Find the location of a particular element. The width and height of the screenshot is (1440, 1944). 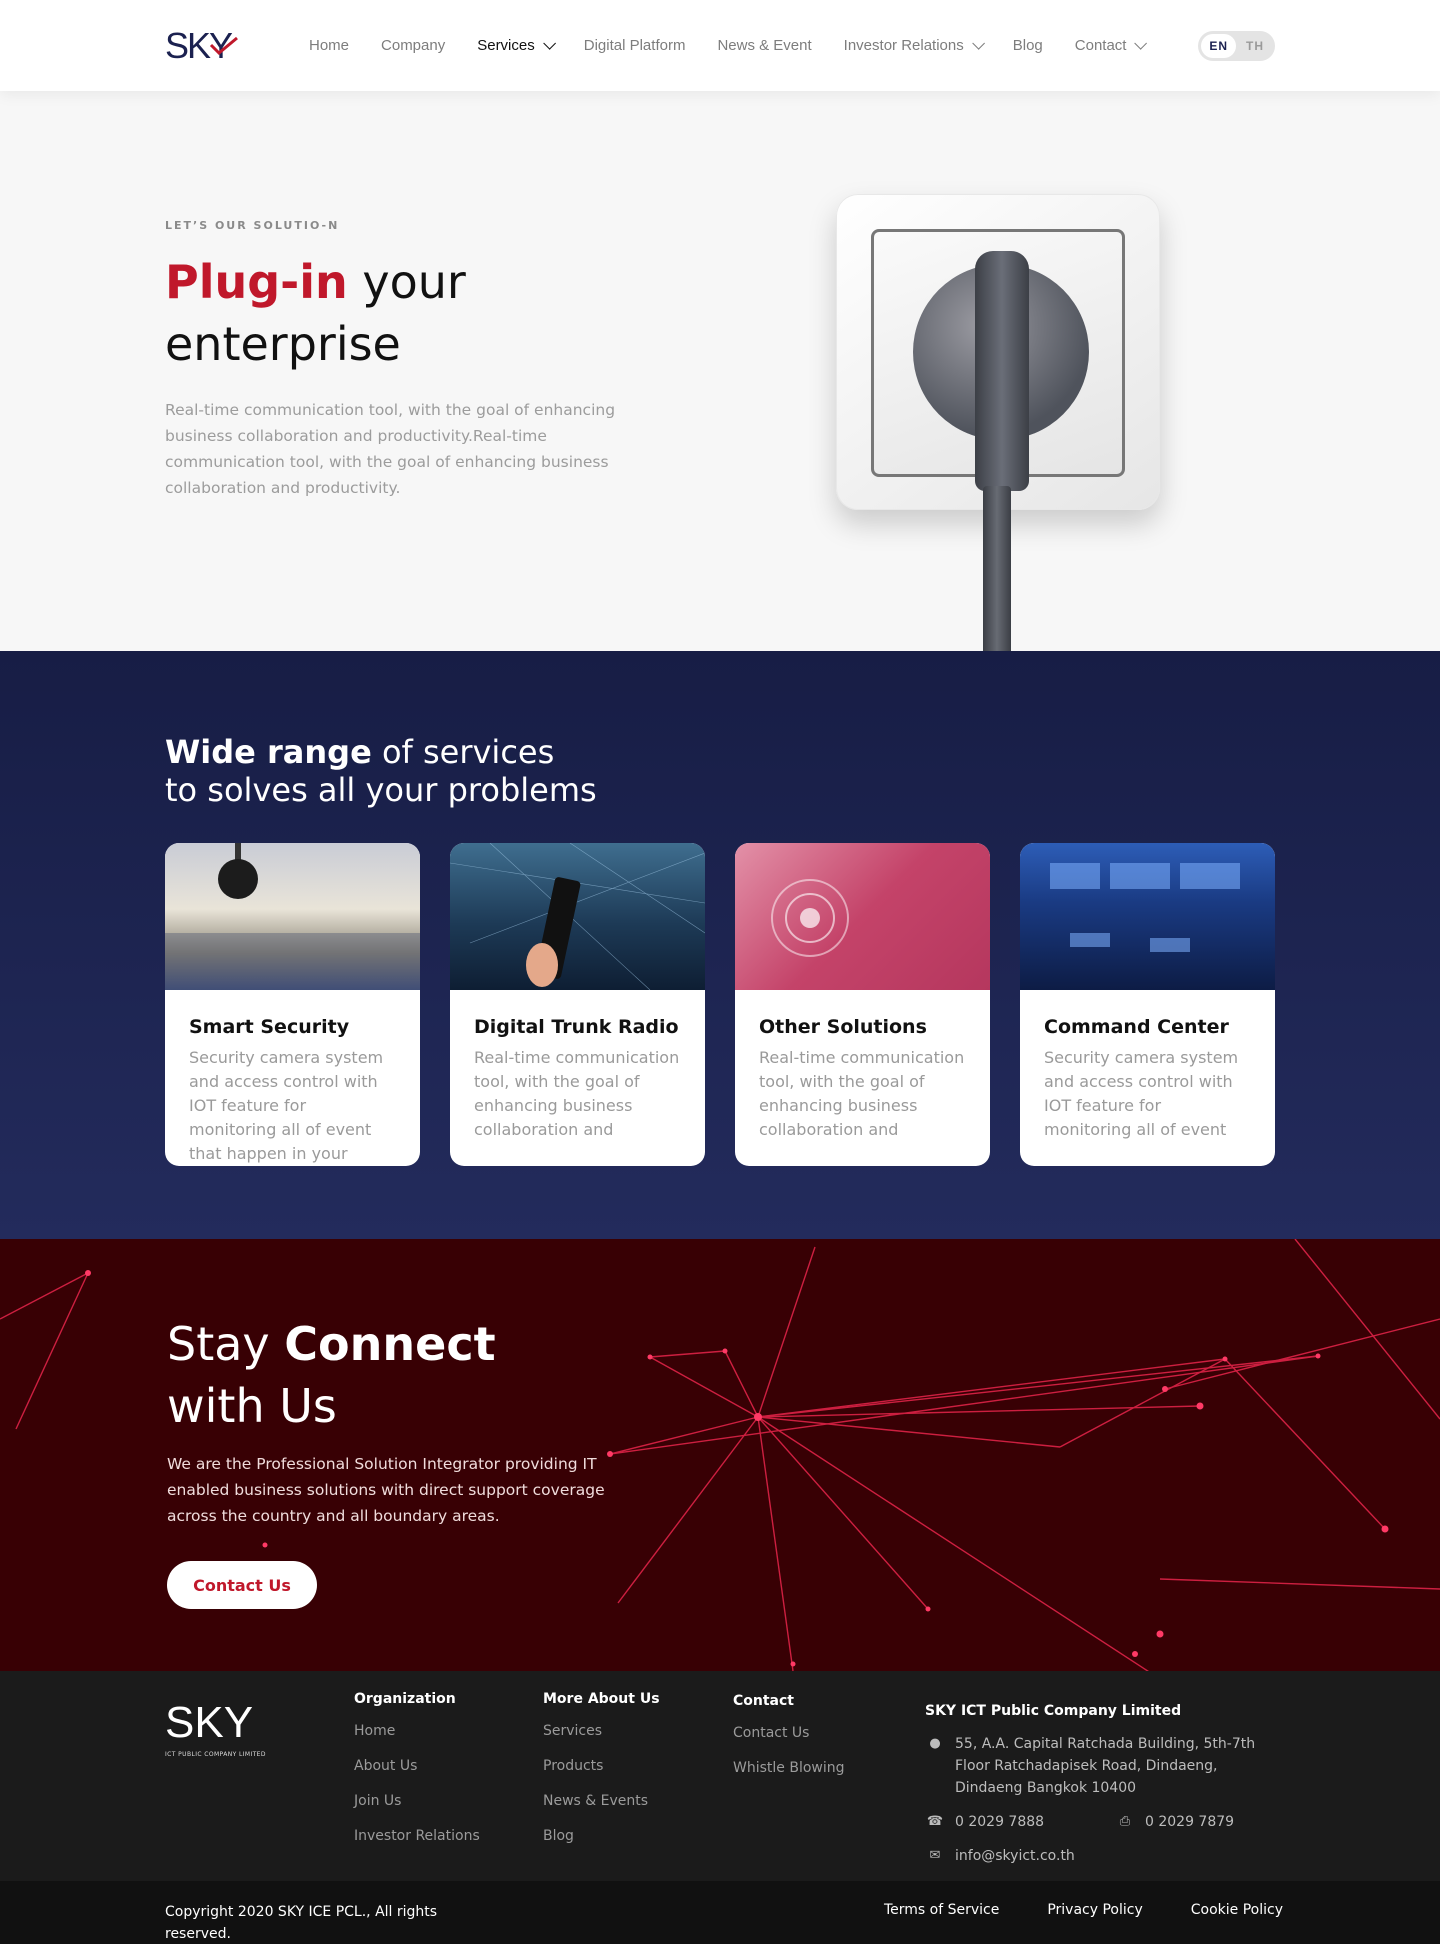

terms-of-service-link: Terms of Service is located at coordinates (941, 1910).